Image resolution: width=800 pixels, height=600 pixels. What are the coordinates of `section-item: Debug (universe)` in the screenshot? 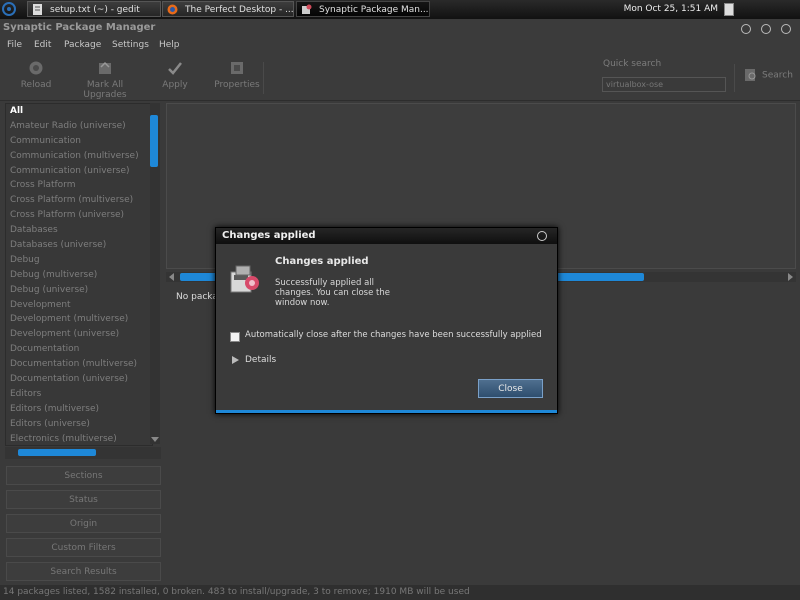 It's located at (79, 290).